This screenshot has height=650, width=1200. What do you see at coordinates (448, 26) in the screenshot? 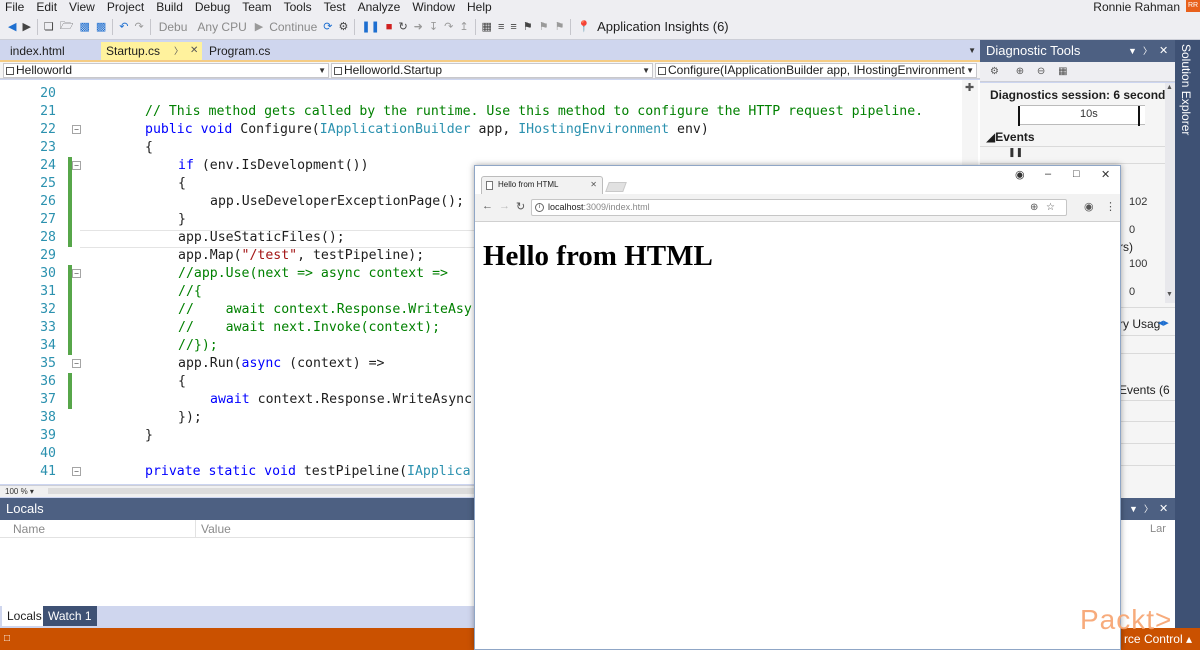
I see `step-over-icon: ↷` at bounding box center [448, 26].